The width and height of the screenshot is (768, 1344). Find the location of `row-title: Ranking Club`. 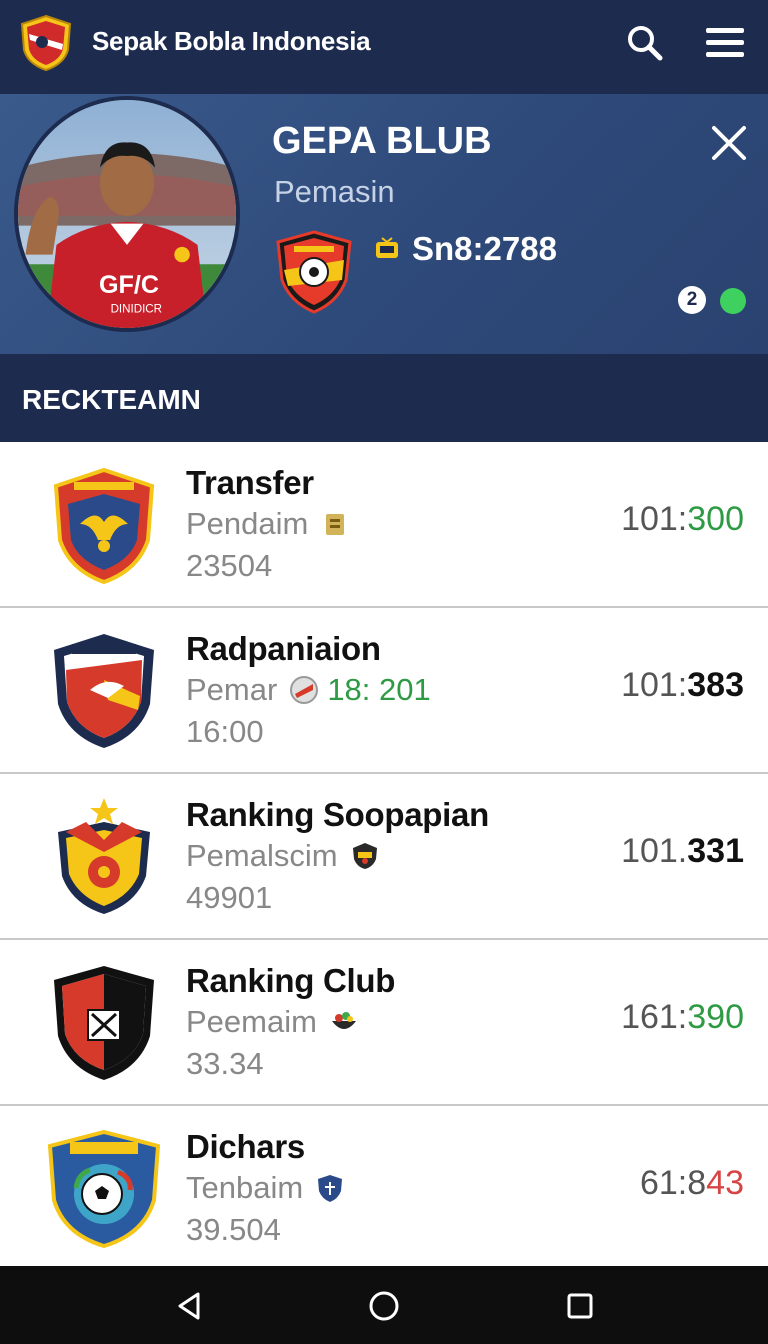

row-title: Ranking Club is located at coordinates (291, 980).